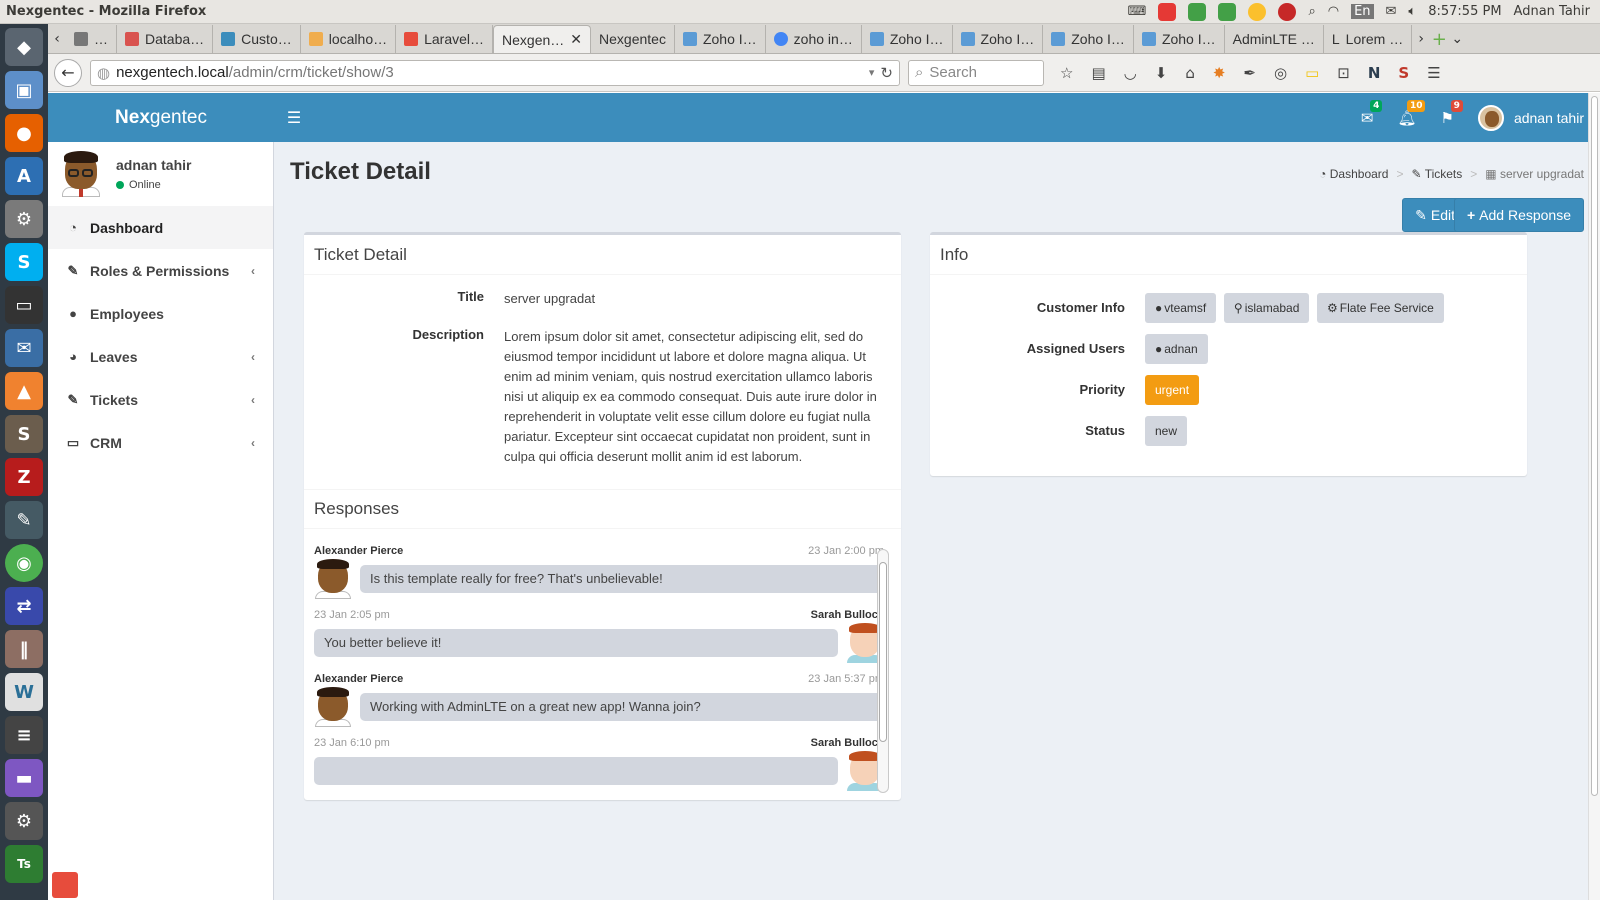  I want to click on files-icon: ▣, so click(24, 90).